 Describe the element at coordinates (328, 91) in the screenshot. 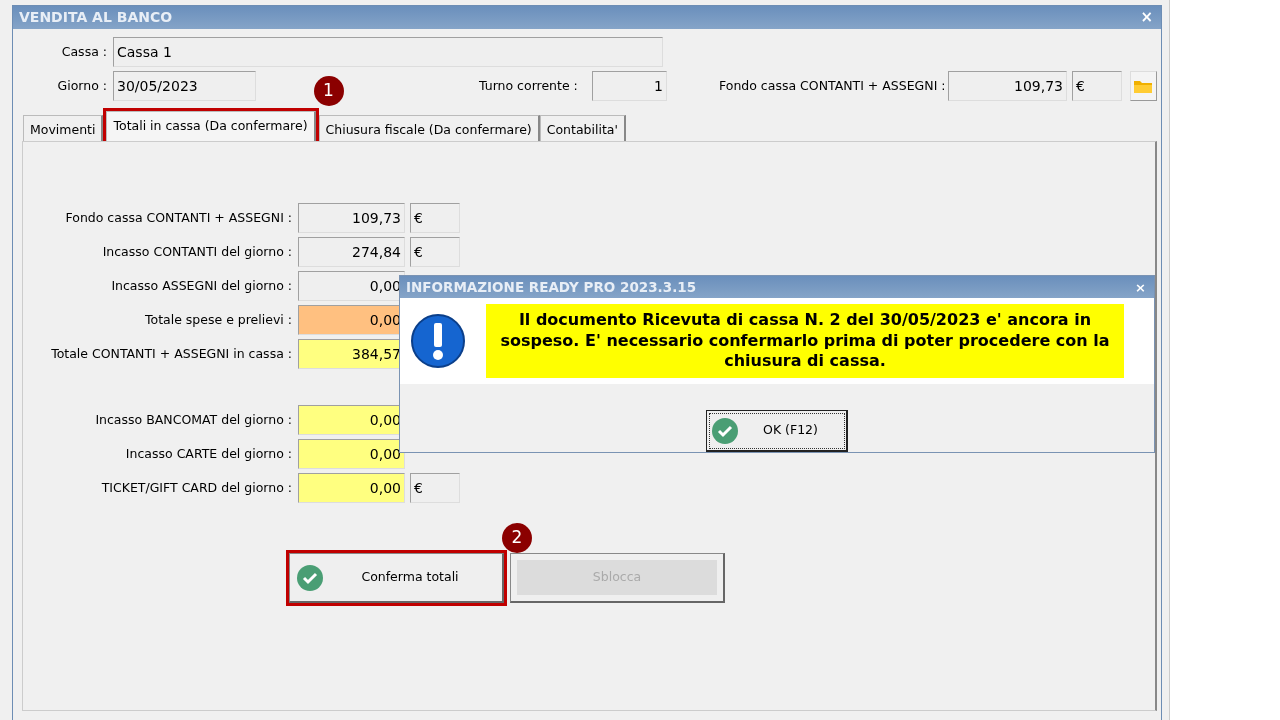

I see `callout-badge: 1` at that location.